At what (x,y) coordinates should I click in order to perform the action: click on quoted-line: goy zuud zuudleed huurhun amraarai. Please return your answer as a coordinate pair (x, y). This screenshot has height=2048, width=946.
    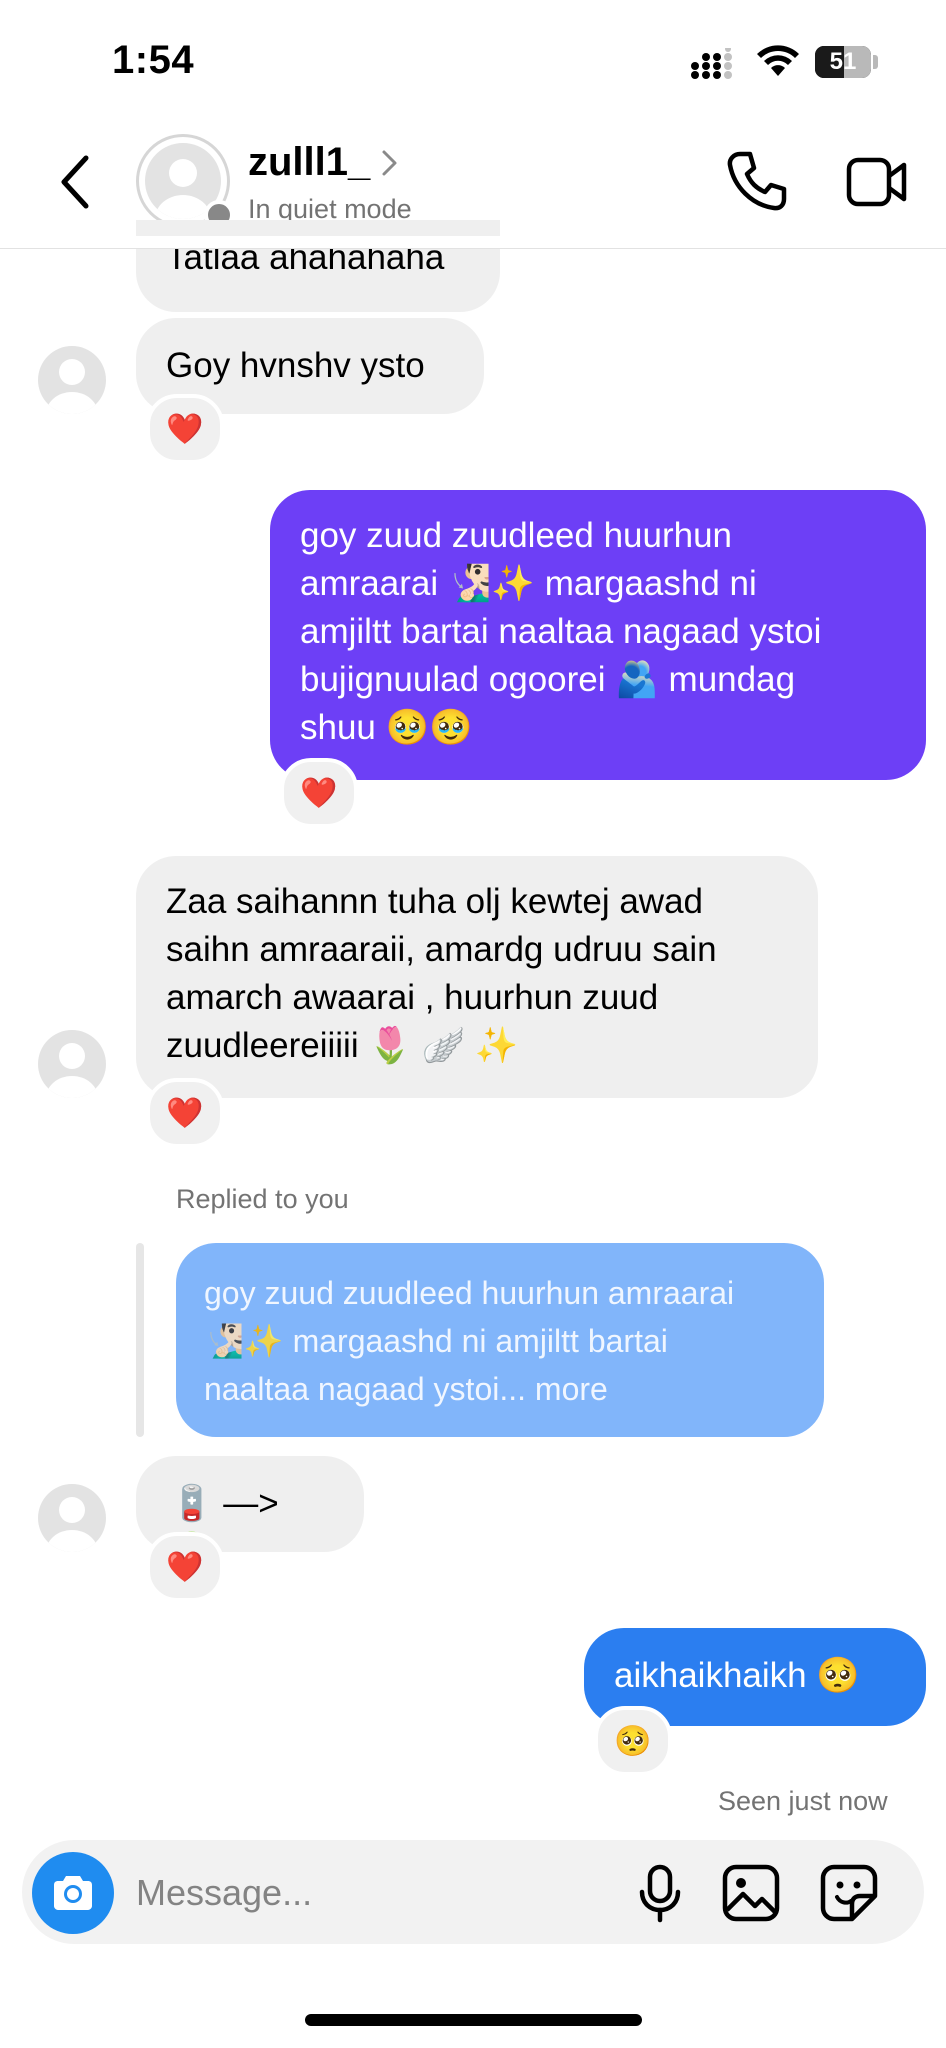
    Looking at the image, I should click on (469, 1293).